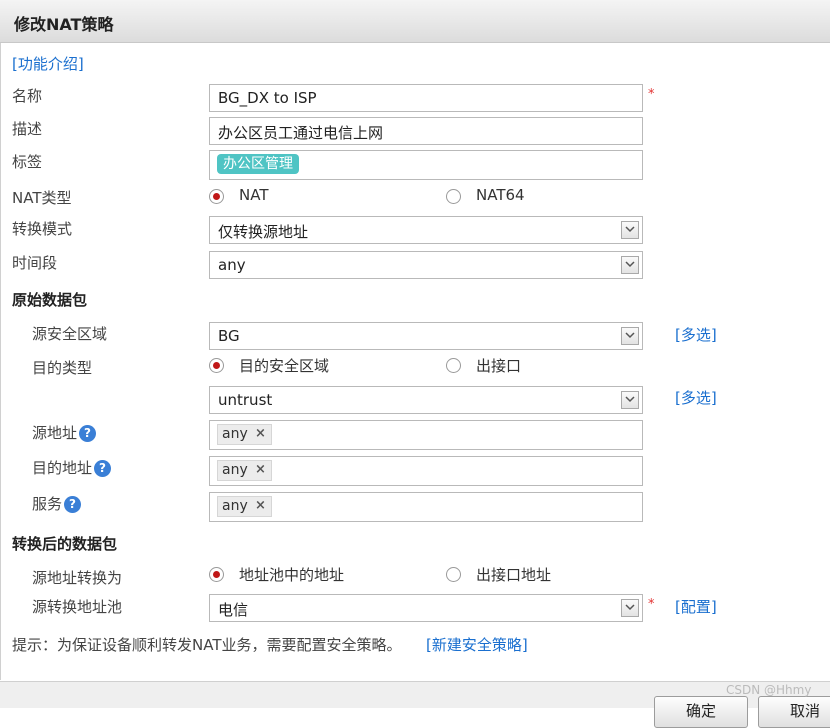  Describe the element at coordinates (216, 574) in the screenshot. I see `src-trans-pool-radio` at that location.